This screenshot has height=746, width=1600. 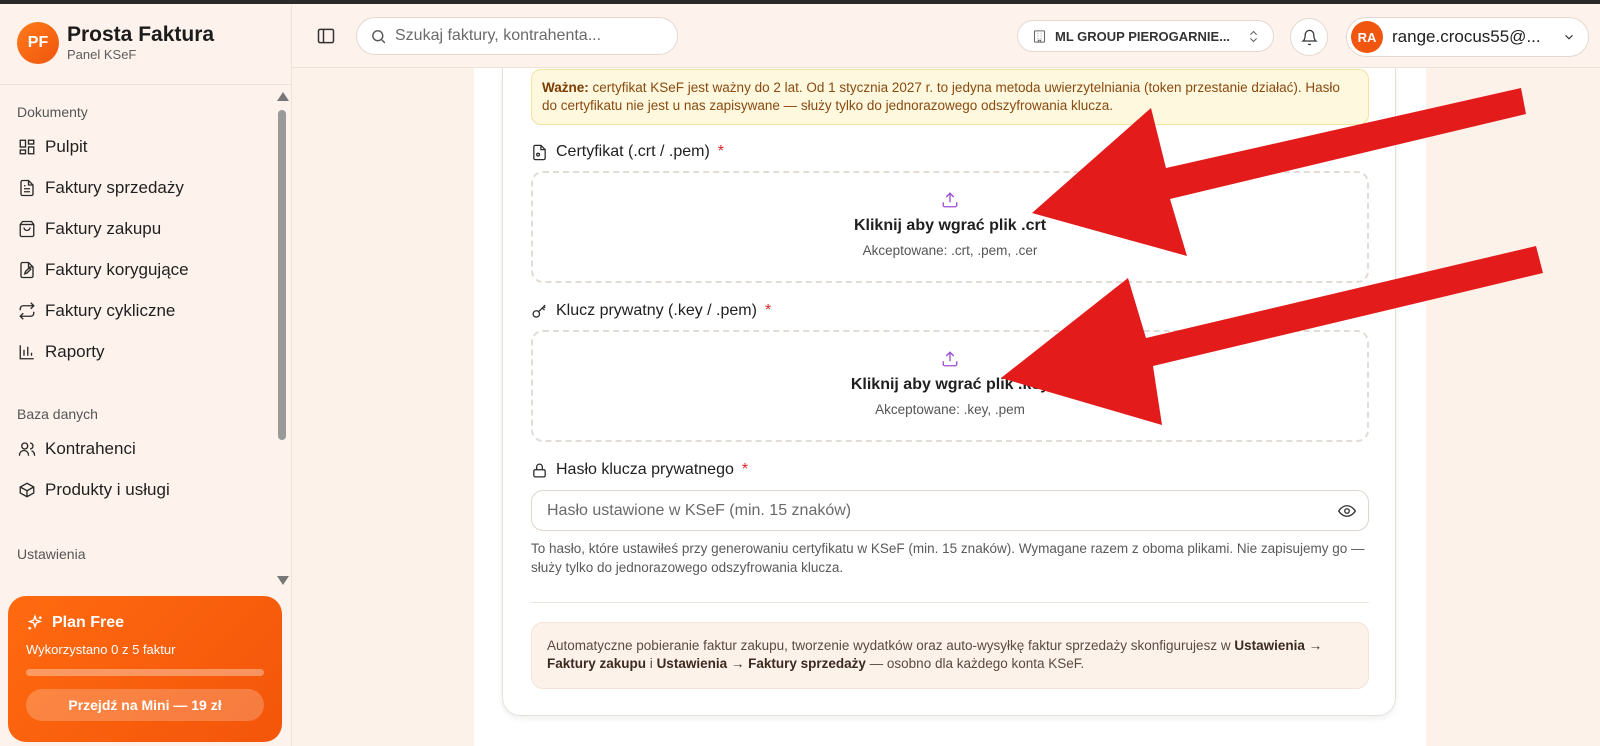 I want to click on upgrade-plan-button: Przejdź na Mini — 19 zł, so click(x=145, y=705).